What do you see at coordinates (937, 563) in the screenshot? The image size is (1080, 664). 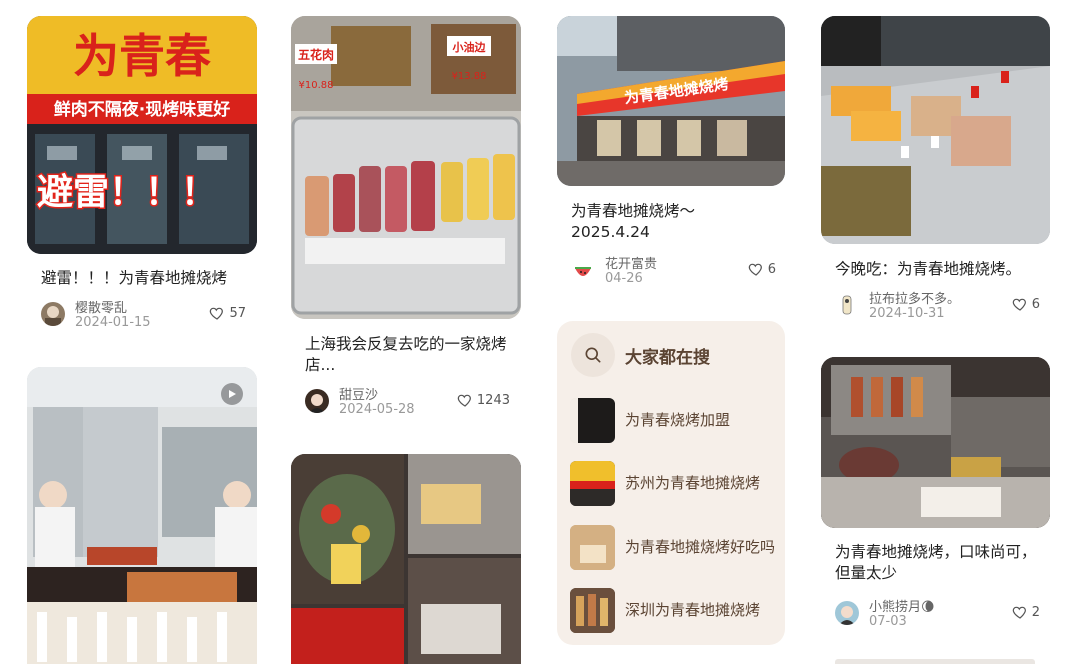 I see `card-title: 为青春地摊烧烤，口味尚可，但量太少` at bounding box center [937, 563].